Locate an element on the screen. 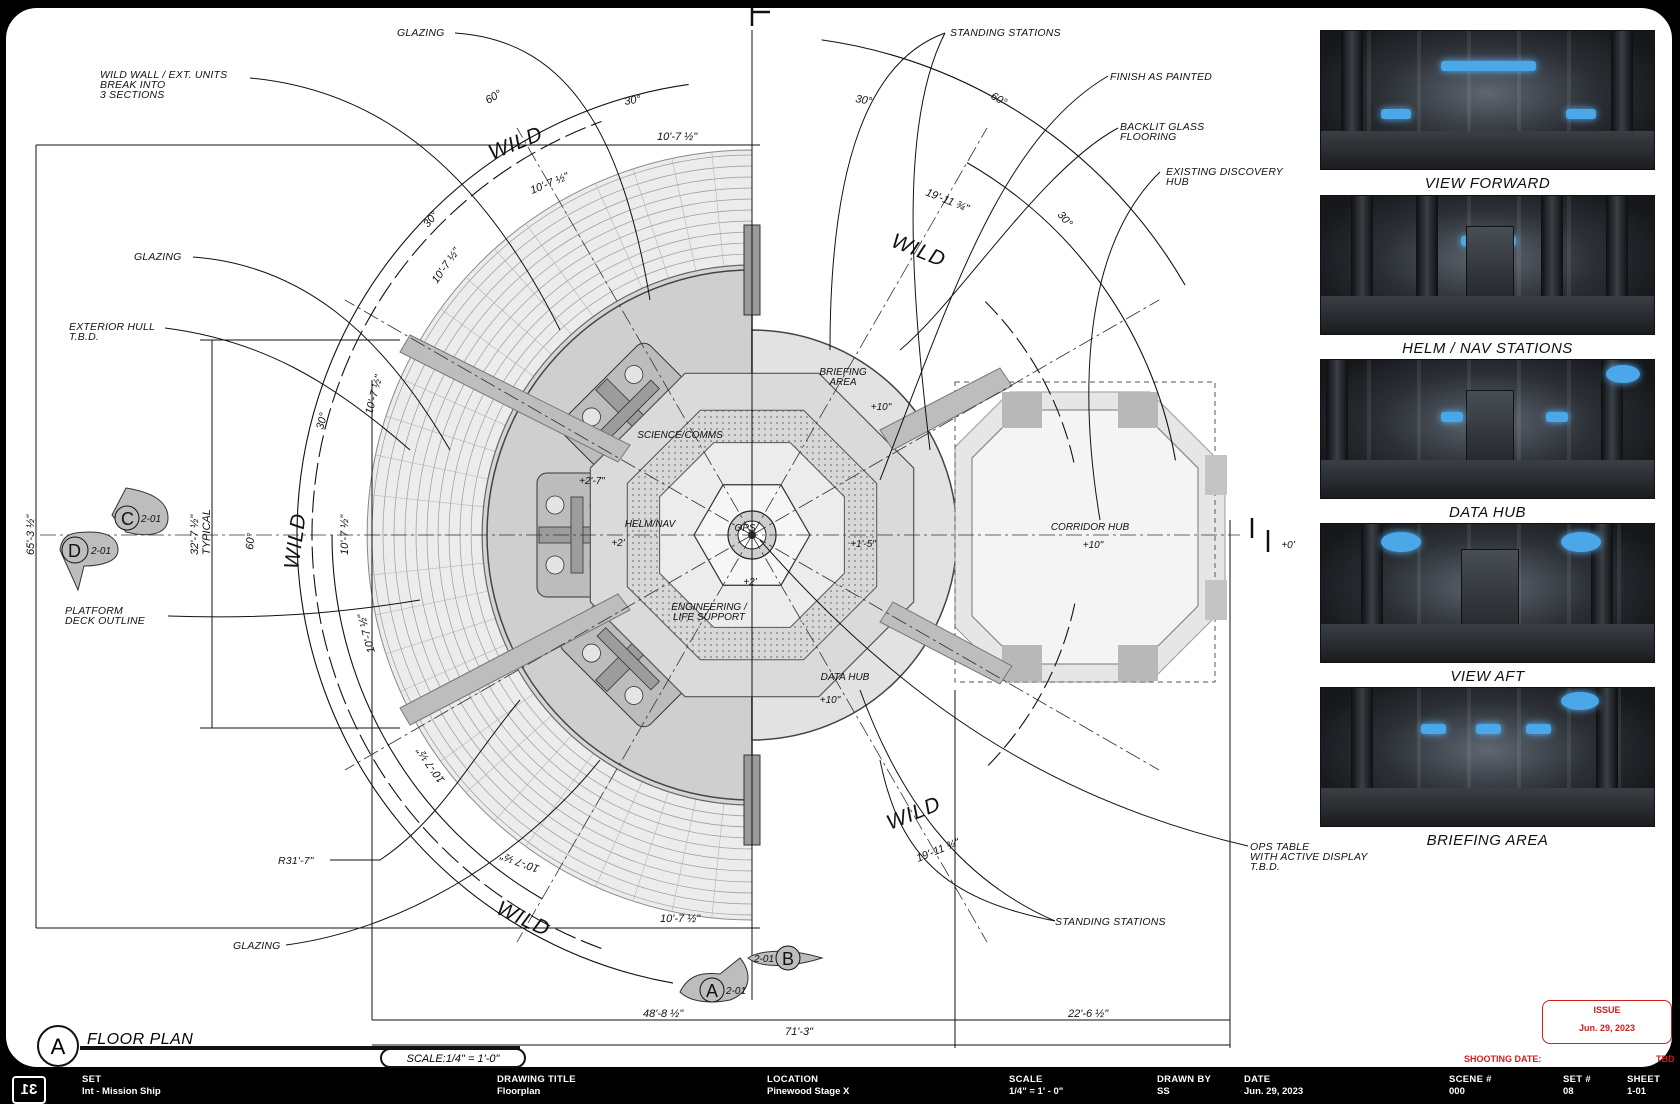  elev-briefing: +10" is located at coordinates (881, 407).